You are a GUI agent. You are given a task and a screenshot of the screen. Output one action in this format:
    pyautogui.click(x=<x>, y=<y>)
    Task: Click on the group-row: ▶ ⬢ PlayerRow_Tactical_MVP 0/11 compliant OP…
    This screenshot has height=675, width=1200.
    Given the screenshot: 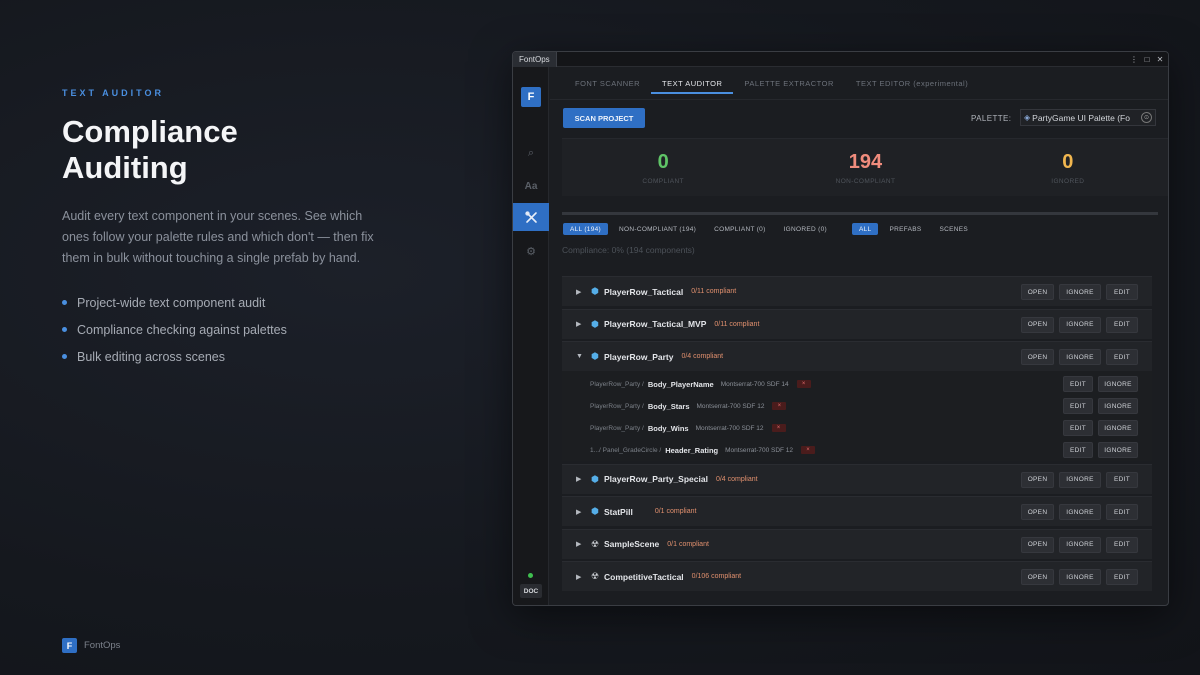 What is the action you would take?
    pyautogui.click(x=857, y=323)
    